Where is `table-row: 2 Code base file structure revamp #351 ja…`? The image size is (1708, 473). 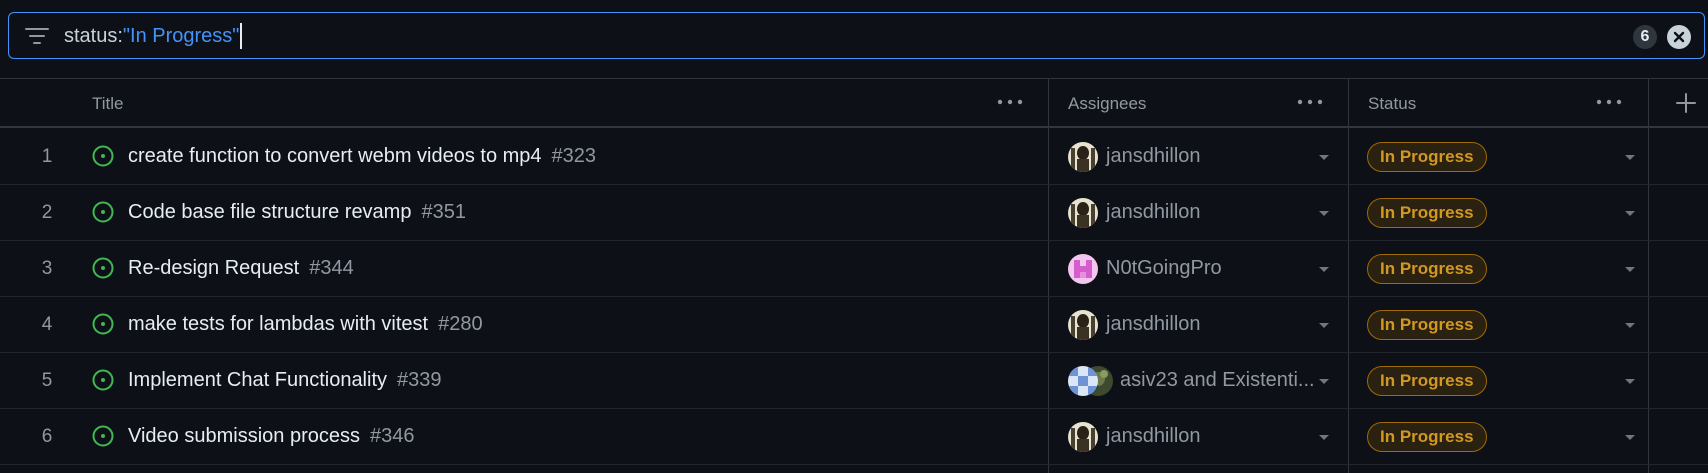 table-row: 2 Code base file structure revamp #351 ja… is located at coordinates (854, 213).